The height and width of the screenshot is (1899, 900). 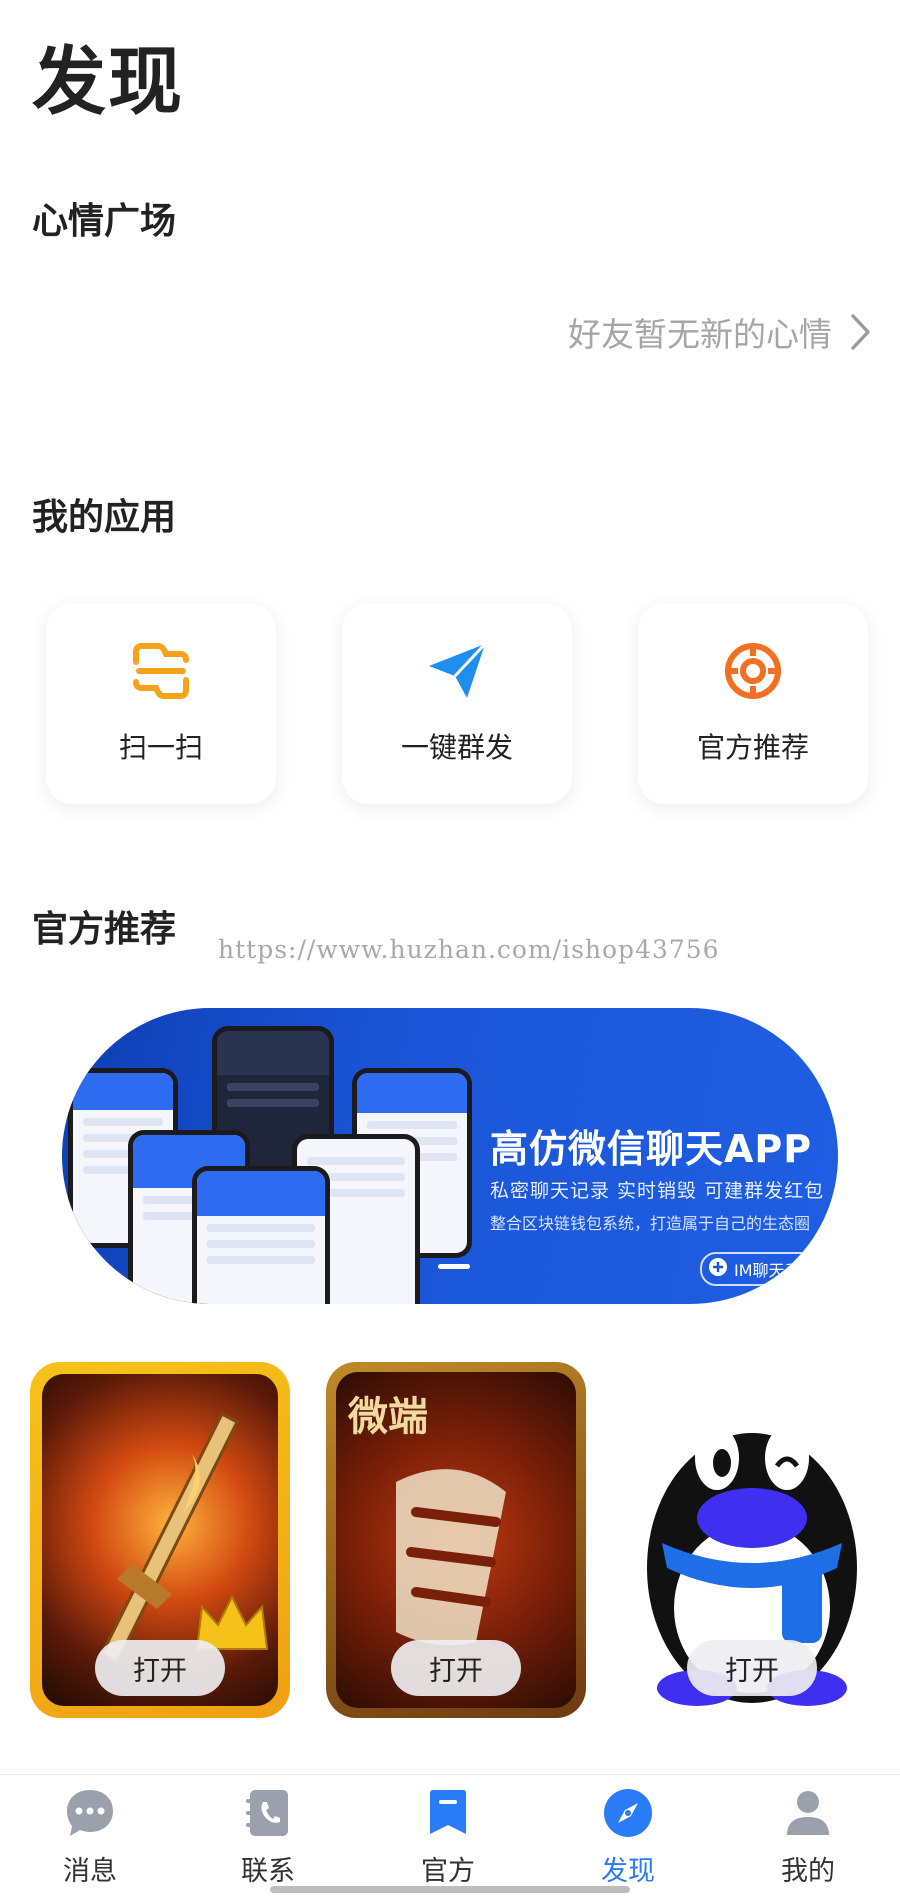 What do you see at coordinates (108, 82) in the screenshot?
I see `page-title: 发现` at bounding box center [108, 82].